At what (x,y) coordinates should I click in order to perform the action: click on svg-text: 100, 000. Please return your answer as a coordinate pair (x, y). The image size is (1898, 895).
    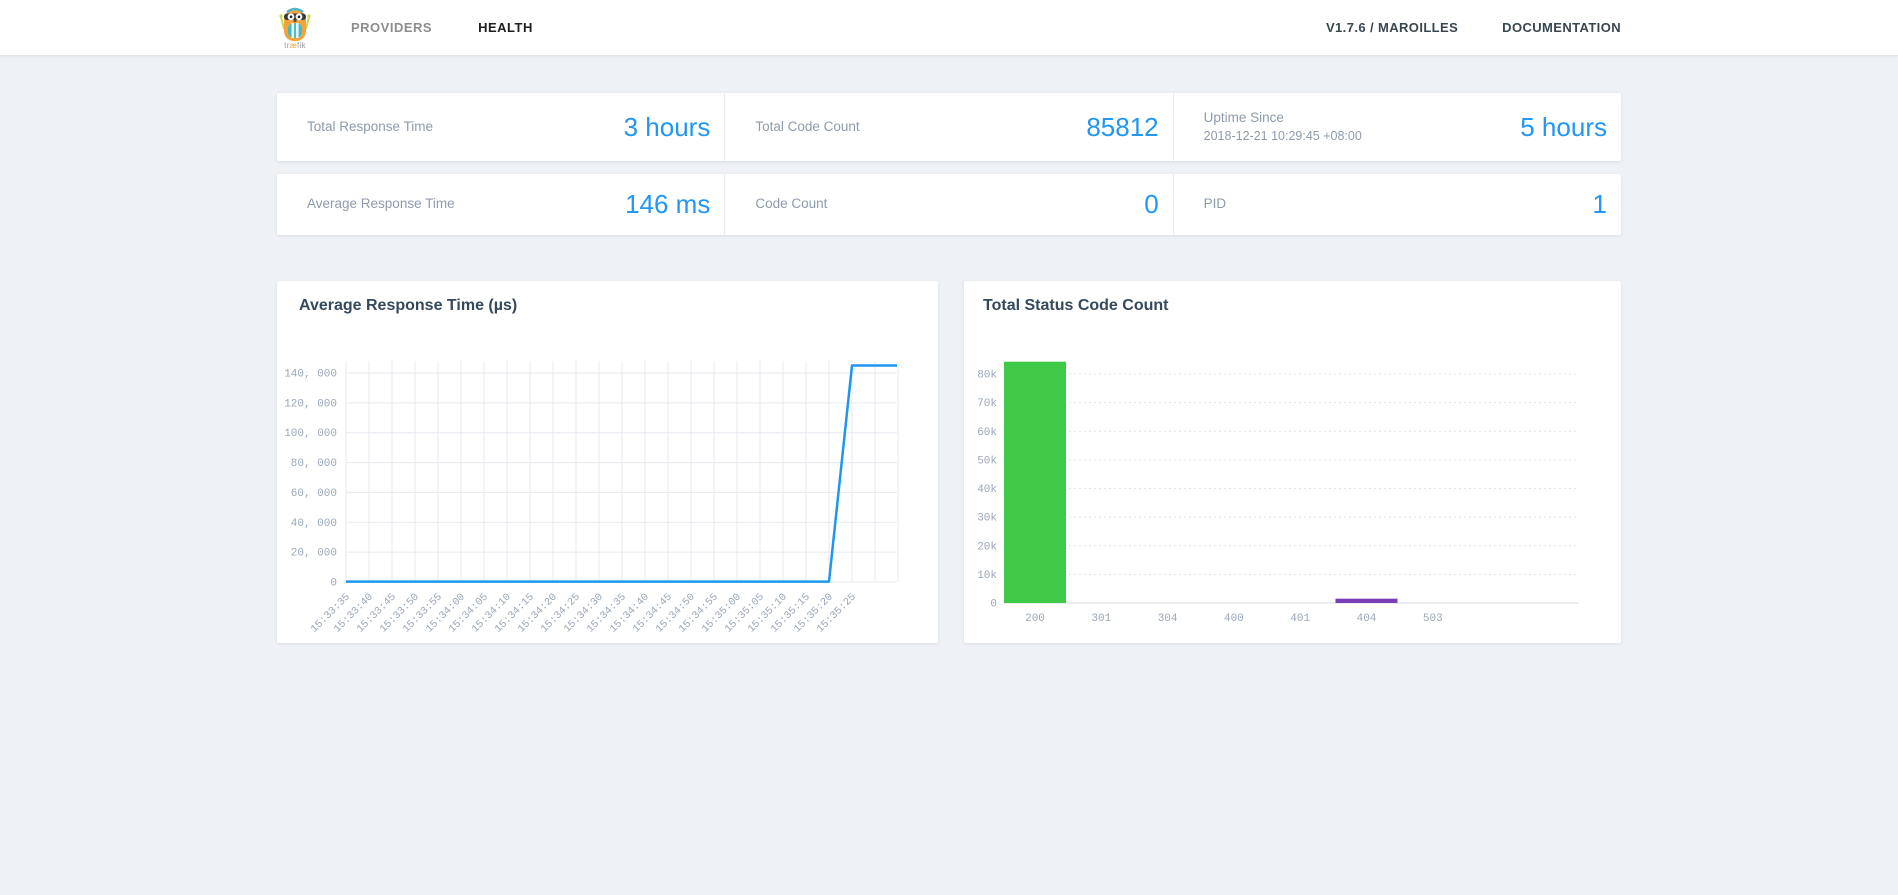
    Looking at the image, I should click on (310, 434).